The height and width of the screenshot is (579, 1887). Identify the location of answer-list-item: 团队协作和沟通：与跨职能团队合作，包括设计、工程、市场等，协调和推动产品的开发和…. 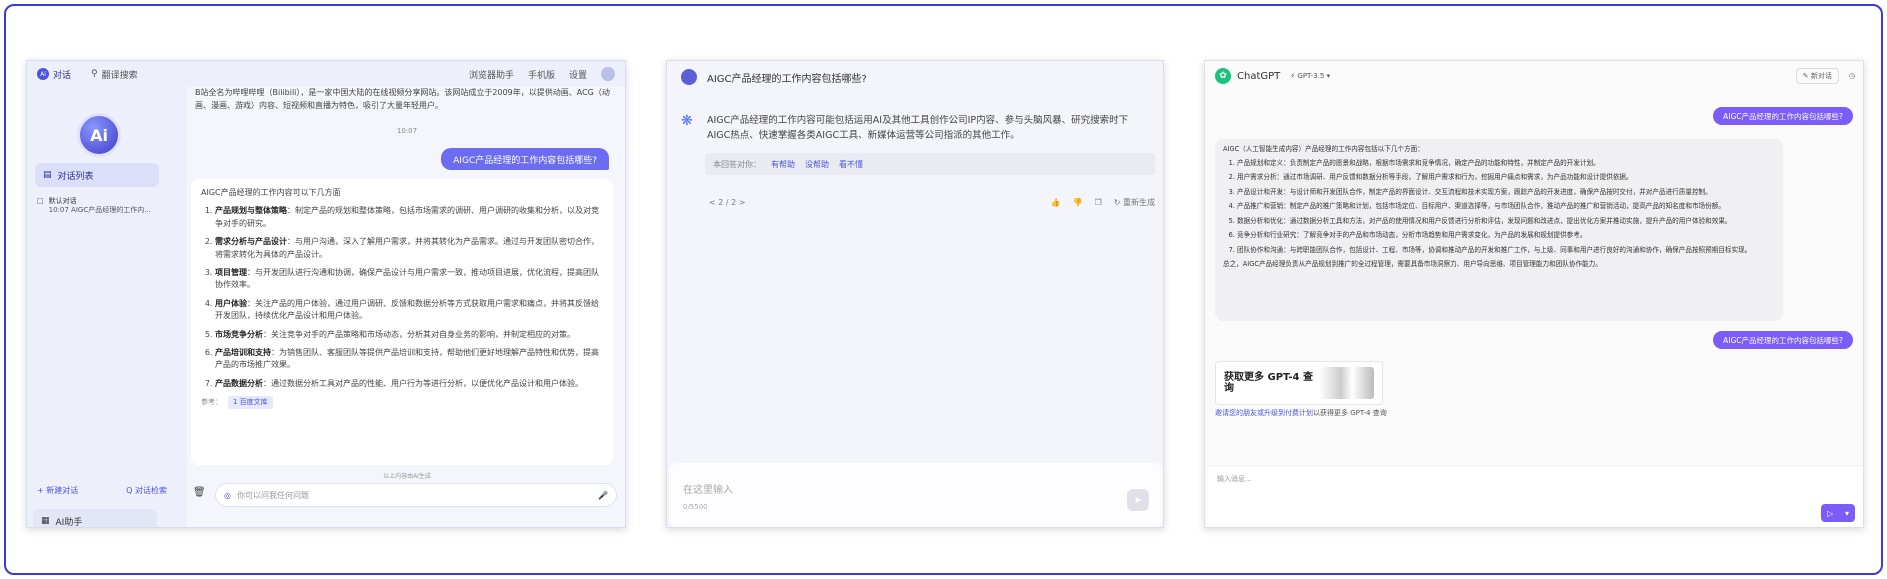
(1506, 251).